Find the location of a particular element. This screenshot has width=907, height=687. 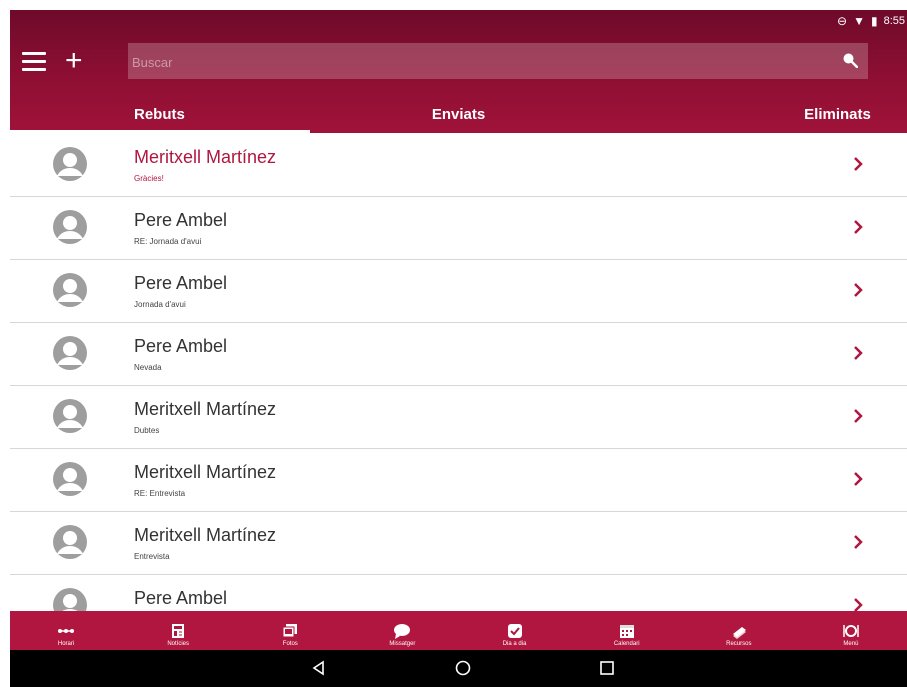

message-subject: Gràcies! is located at coordinates (149, 178).